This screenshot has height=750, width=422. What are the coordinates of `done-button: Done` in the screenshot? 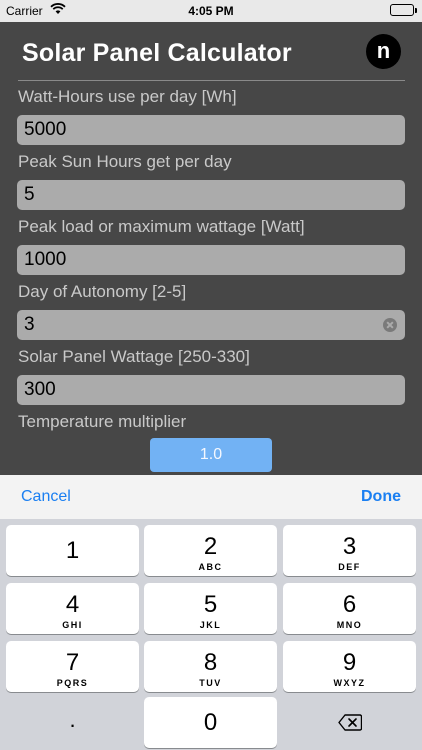 It's located at (381, 497).